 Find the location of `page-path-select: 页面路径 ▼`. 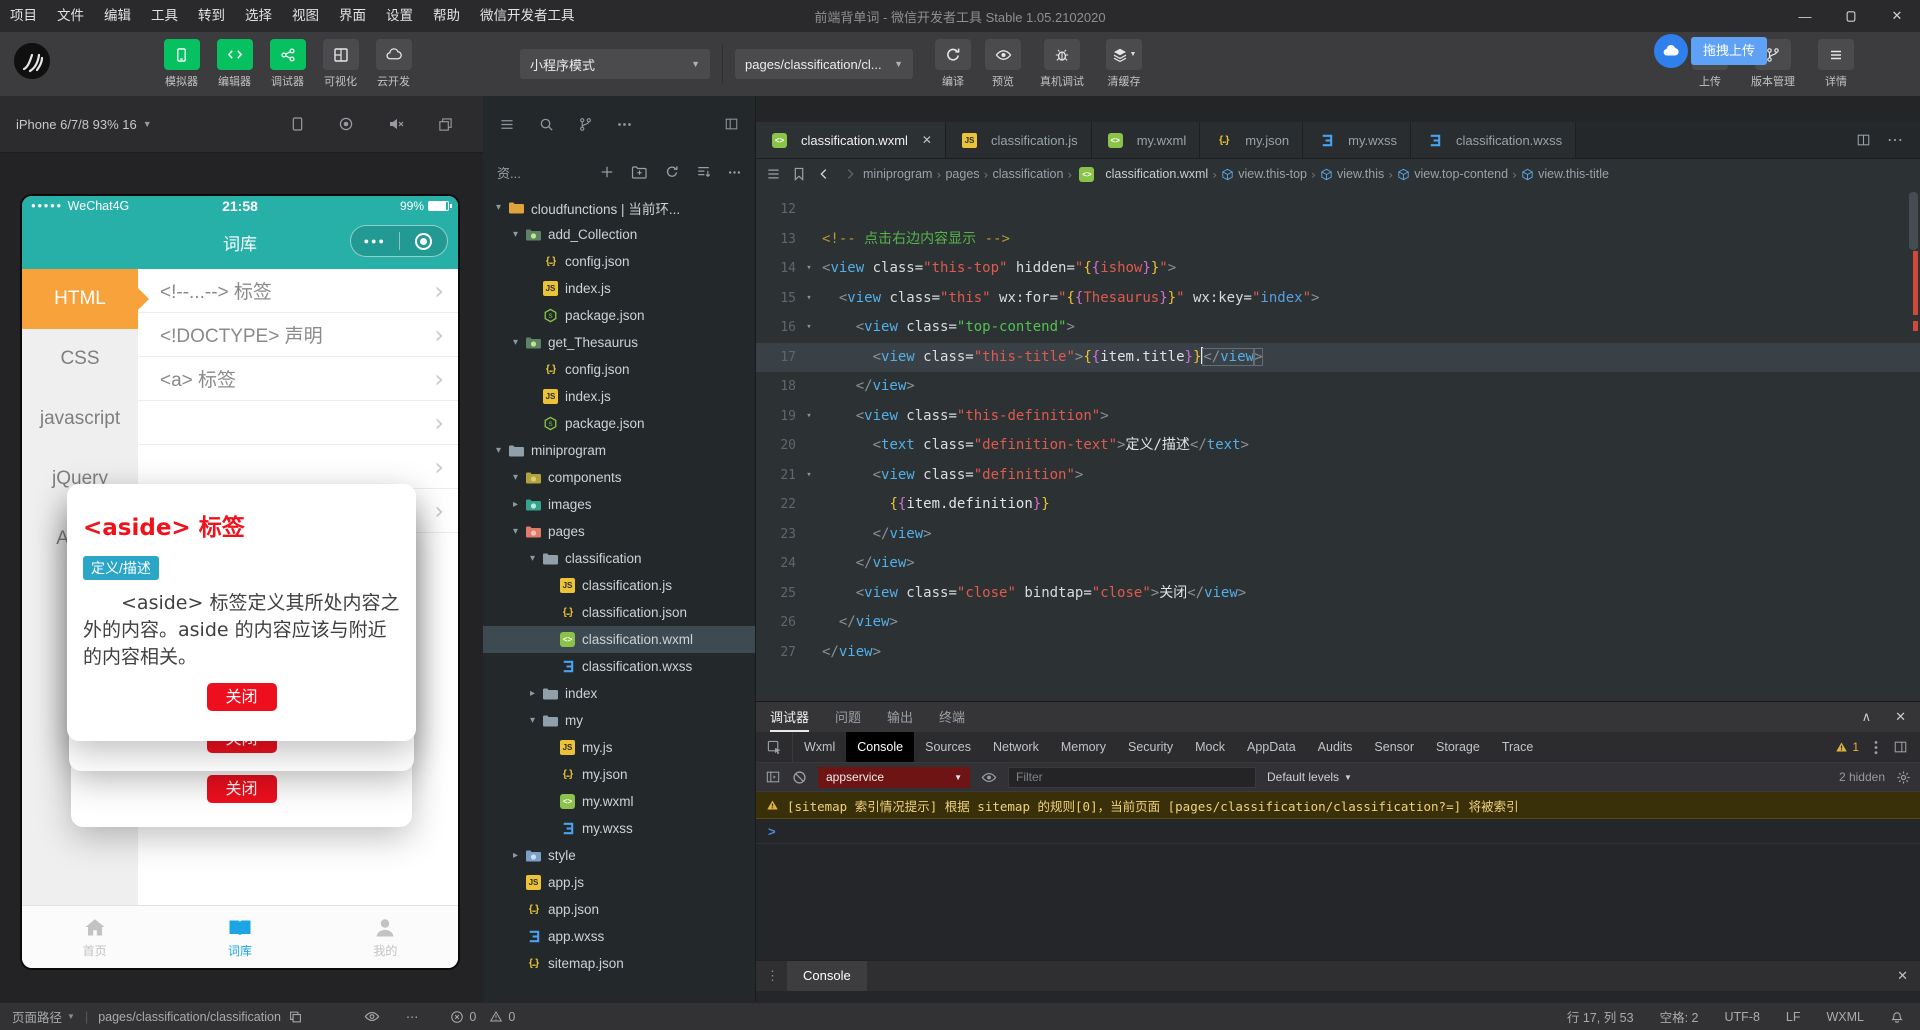

page-path-select: 页面路径 ▼ is located at coordinates (43, 1016).